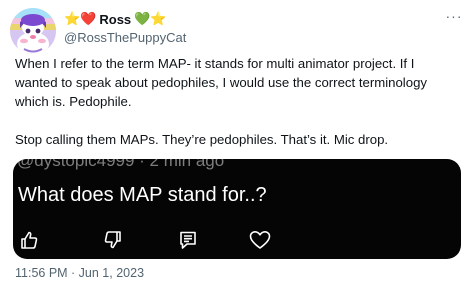  Describe the element at coordinates (150, 19) in the screenshot. I see `display-name-suffix-emoji: 💚⭐` at that location.